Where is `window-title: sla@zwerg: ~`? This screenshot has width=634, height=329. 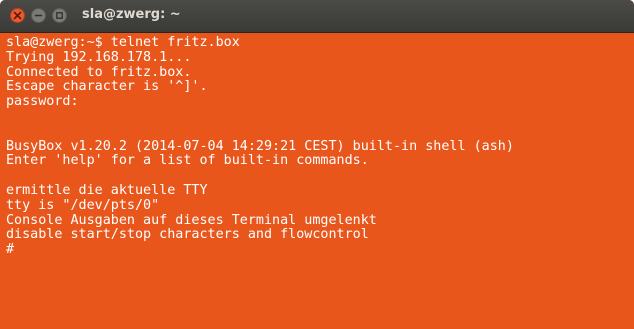 window-title: sla@zwerg: ~ is located at coordinates (131, 14).